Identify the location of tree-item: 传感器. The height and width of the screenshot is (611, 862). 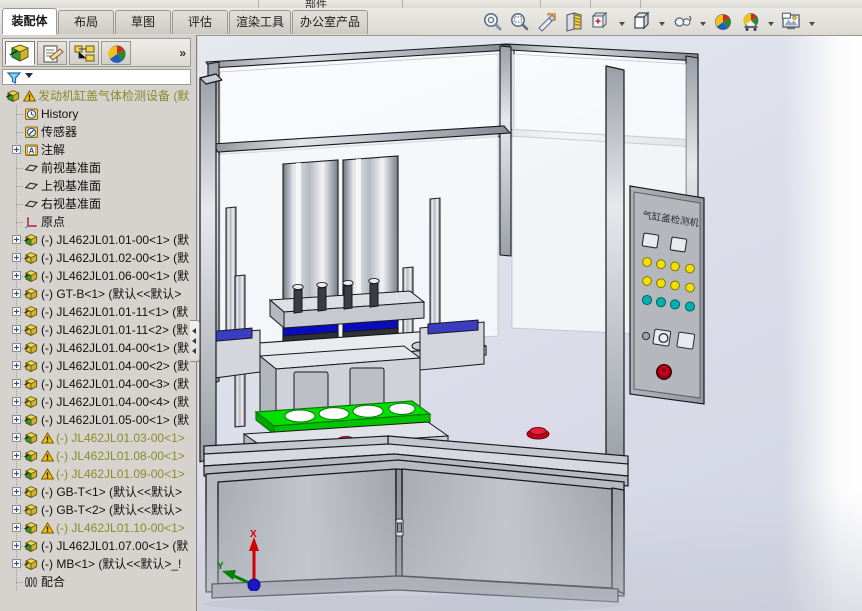
(96, 132).